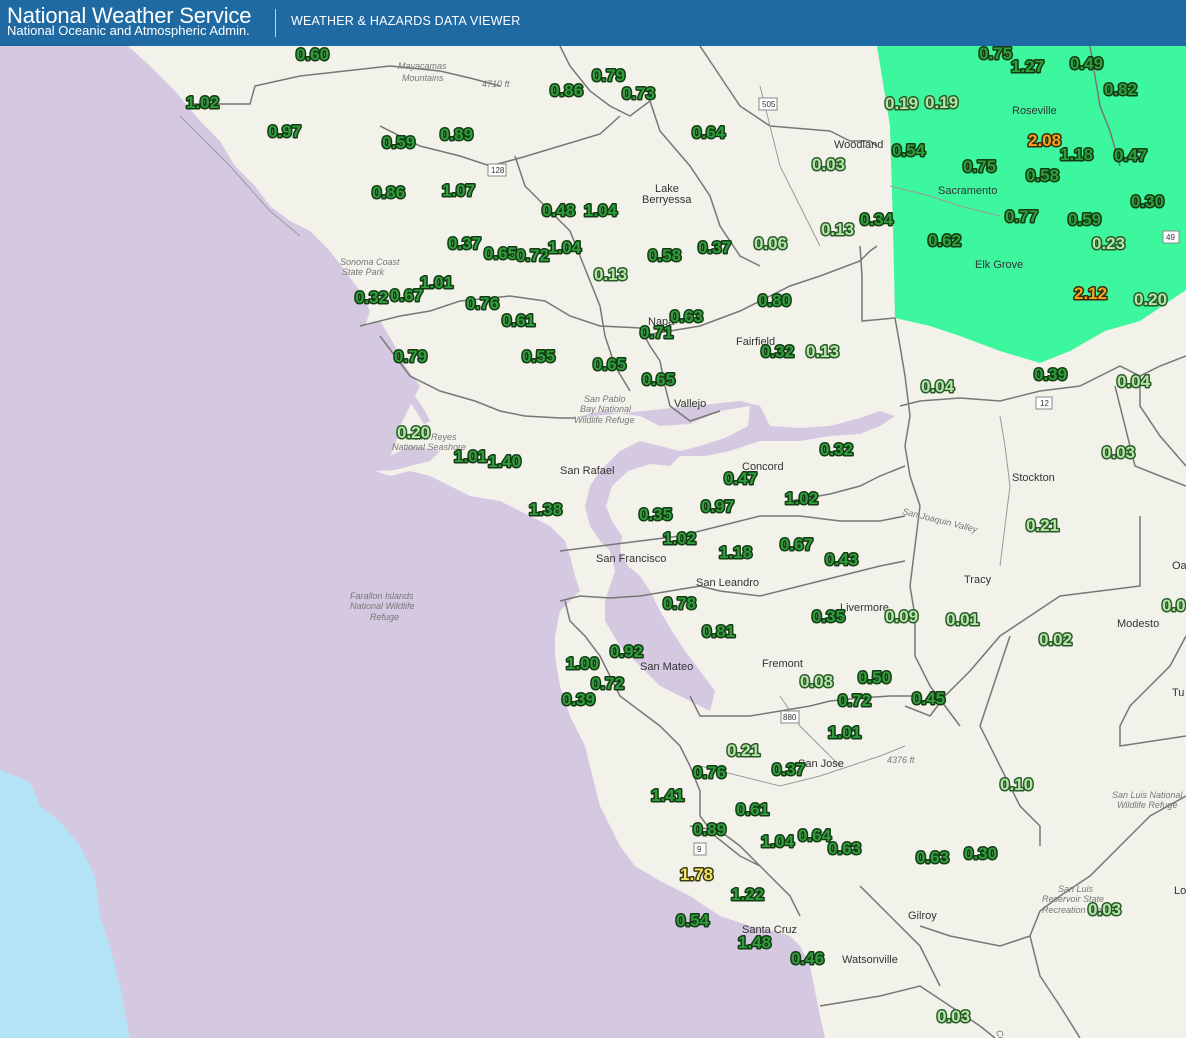 This screenshot has width=1186, height=1038. What do you see at coordinates (1109, 244) in the screenshot?
I see `precip-value: 0.23` at bounding box center [1109, 244].